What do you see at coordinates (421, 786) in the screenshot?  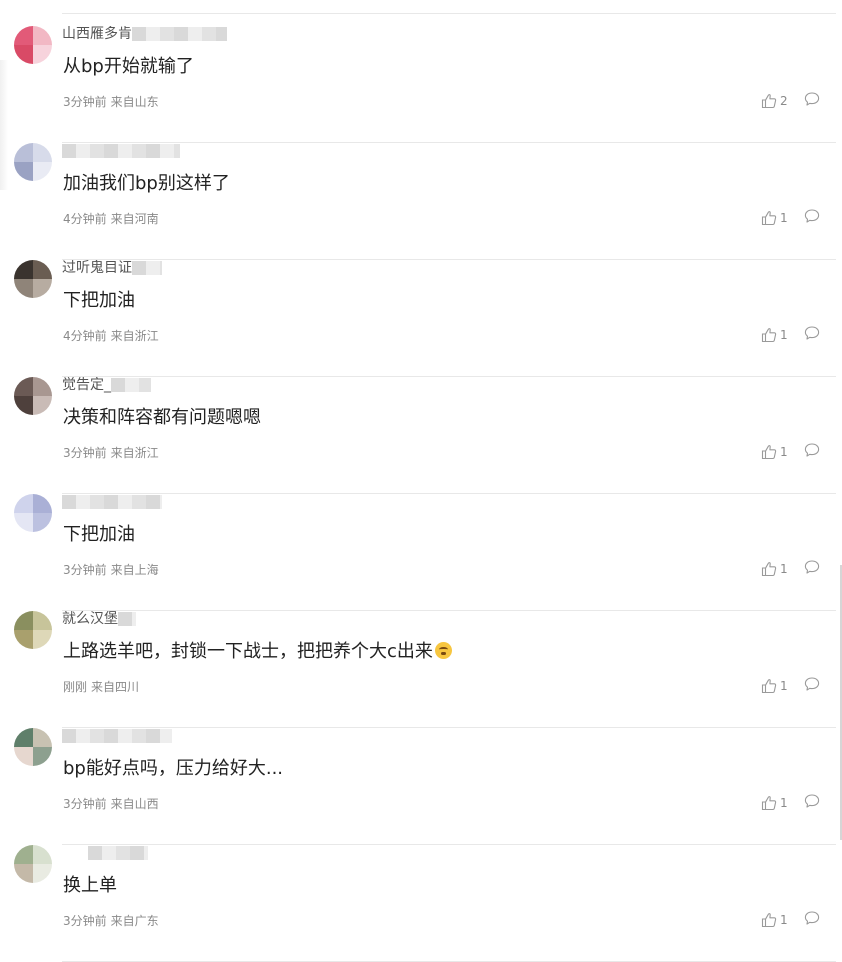 I see `comment-item: bp能好点吗，压力给好大... 3分钟前 来自山西 1` at bounding box center [421, 786].